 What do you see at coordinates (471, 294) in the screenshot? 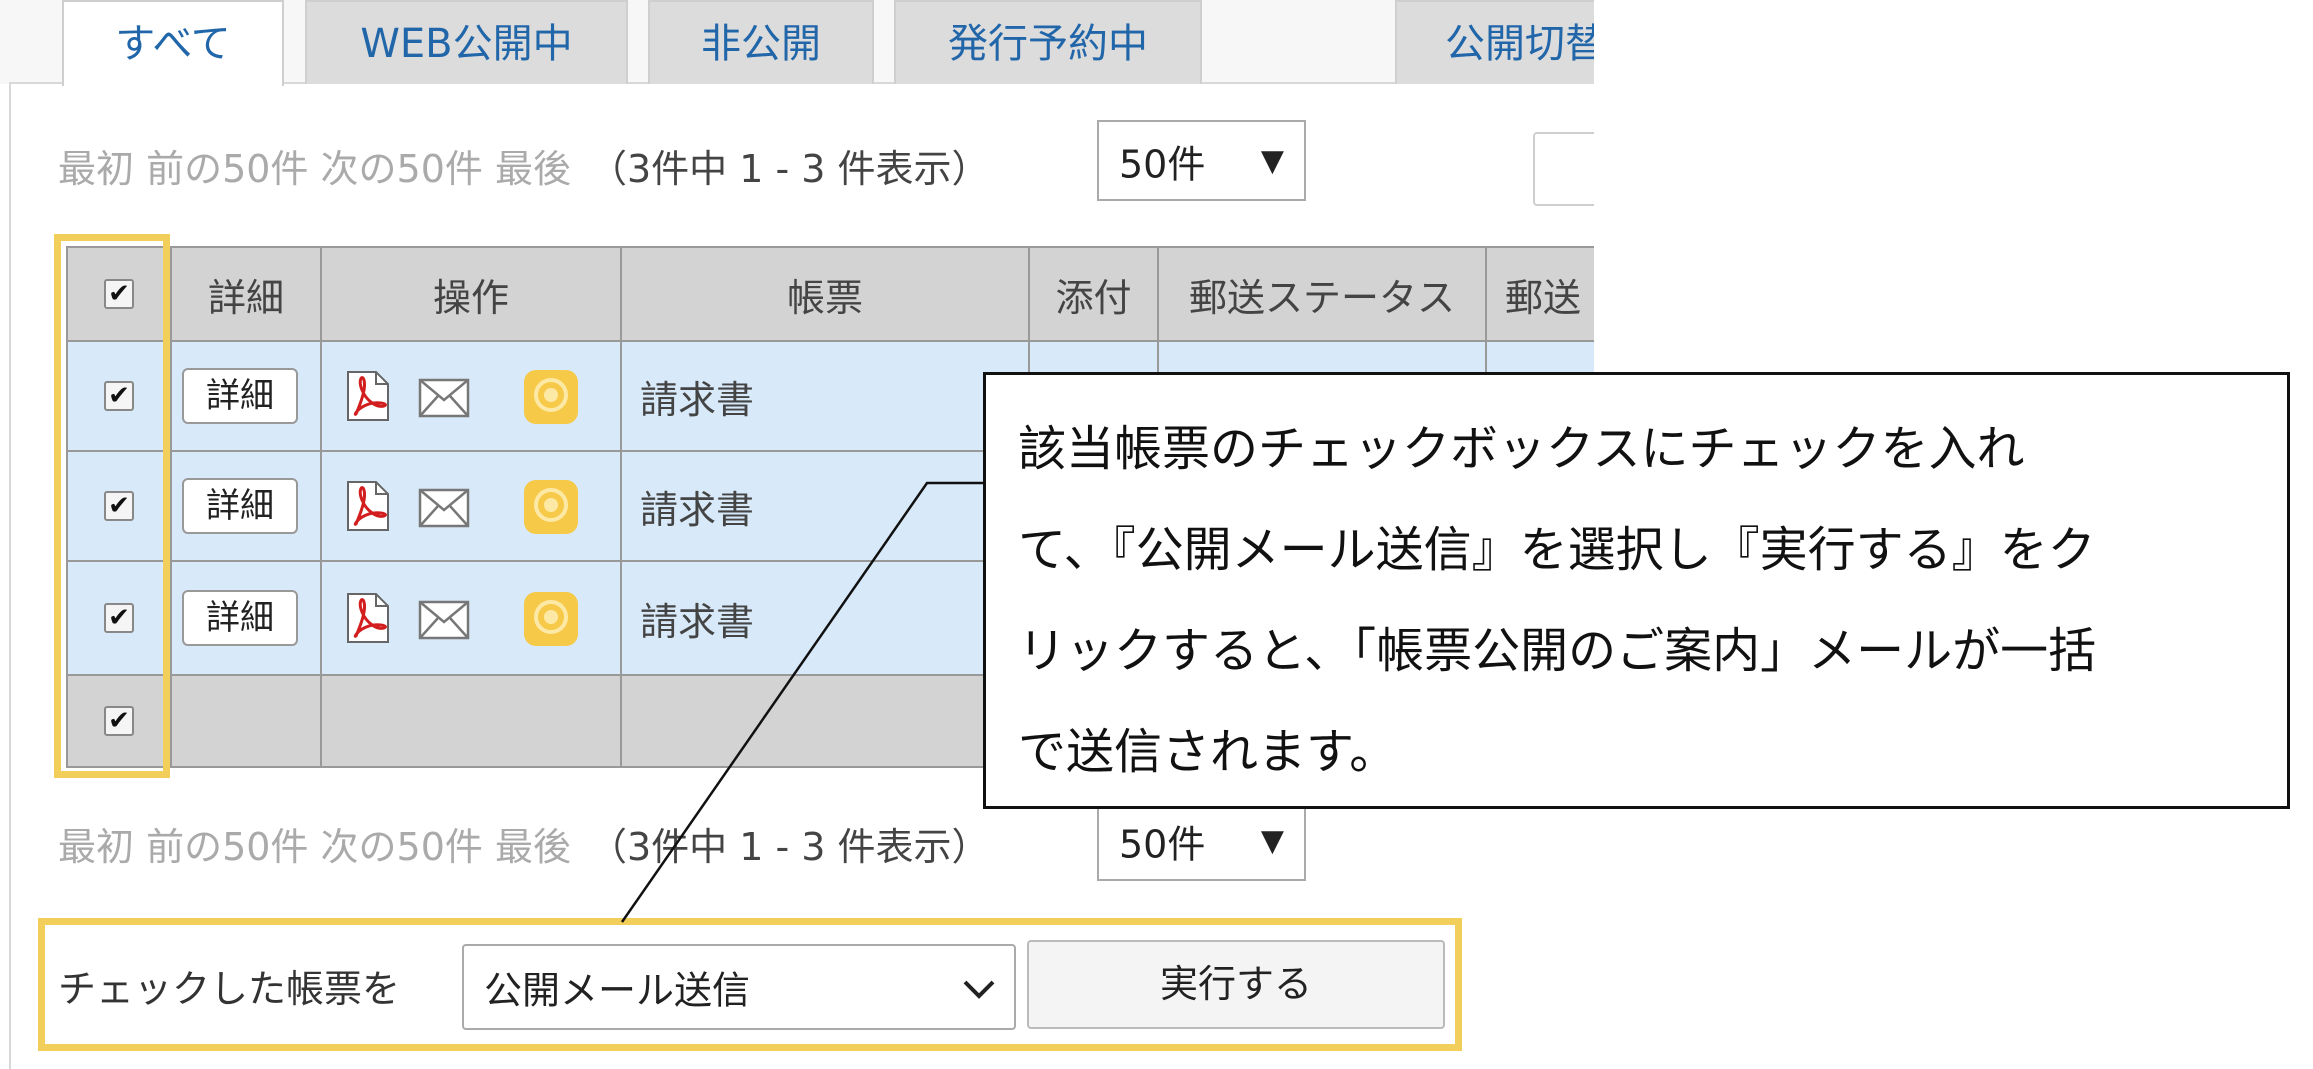
I see `column-header-operation: 操作` at bounding box center [471, 294].